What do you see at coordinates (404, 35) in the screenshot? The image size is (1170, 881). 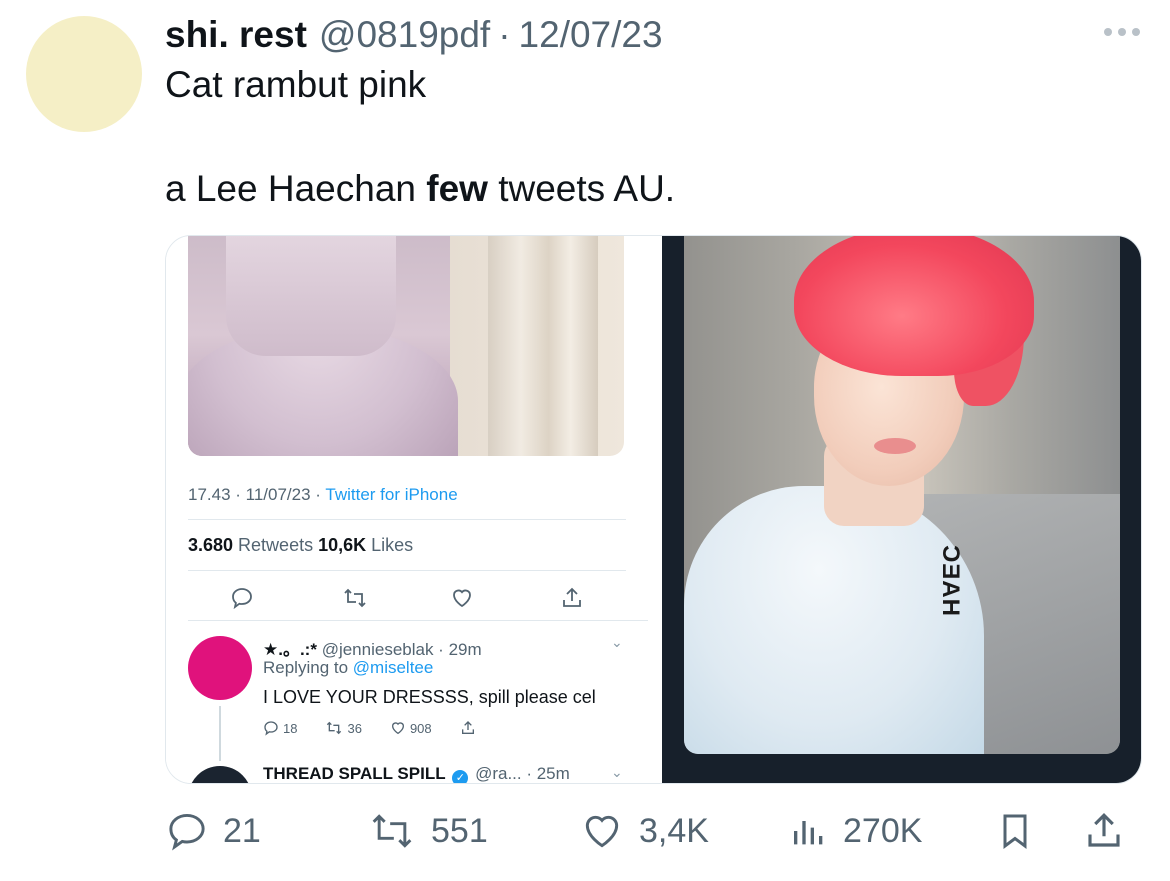 I see `handle: @0819pdf` at bounding box center [404, 35].